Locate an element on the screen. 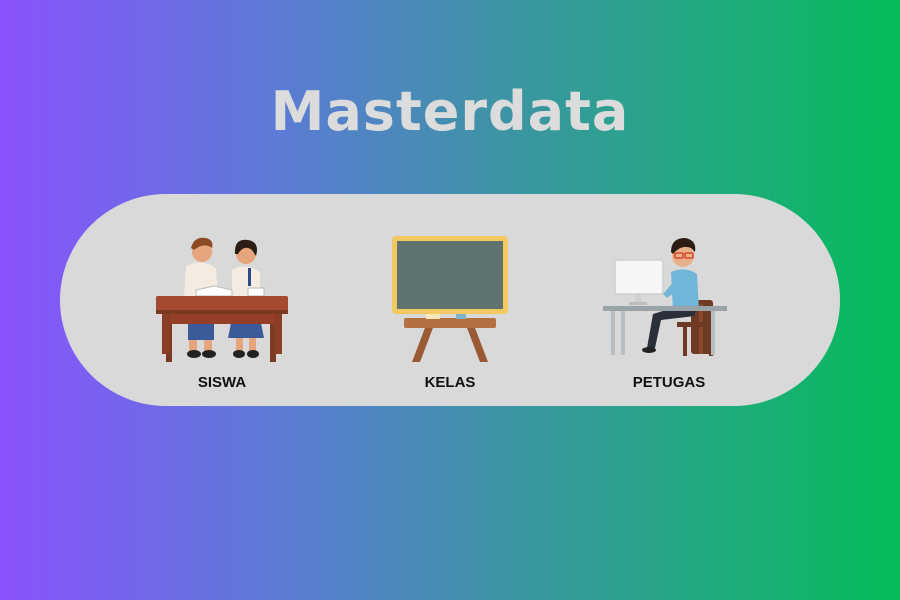  menu-item-kelas: KELAS is located at coordinates (440, 300).